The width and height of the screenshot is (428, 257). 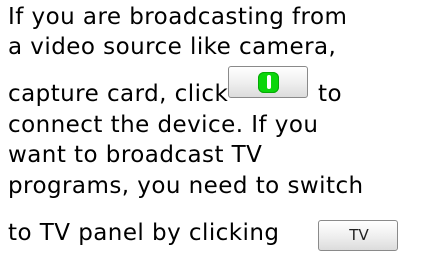 I want to click on help-line: a video source like camera,, so click(x=172, y=47).